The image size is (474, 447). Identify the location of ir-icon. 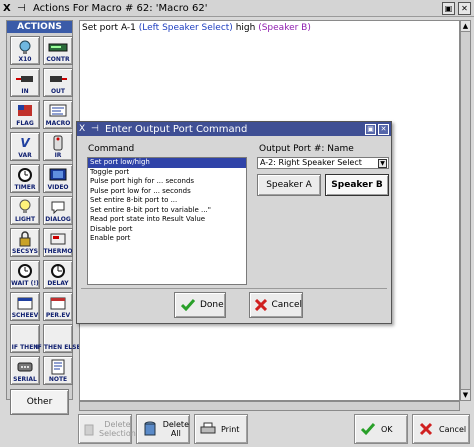
(58, 142).